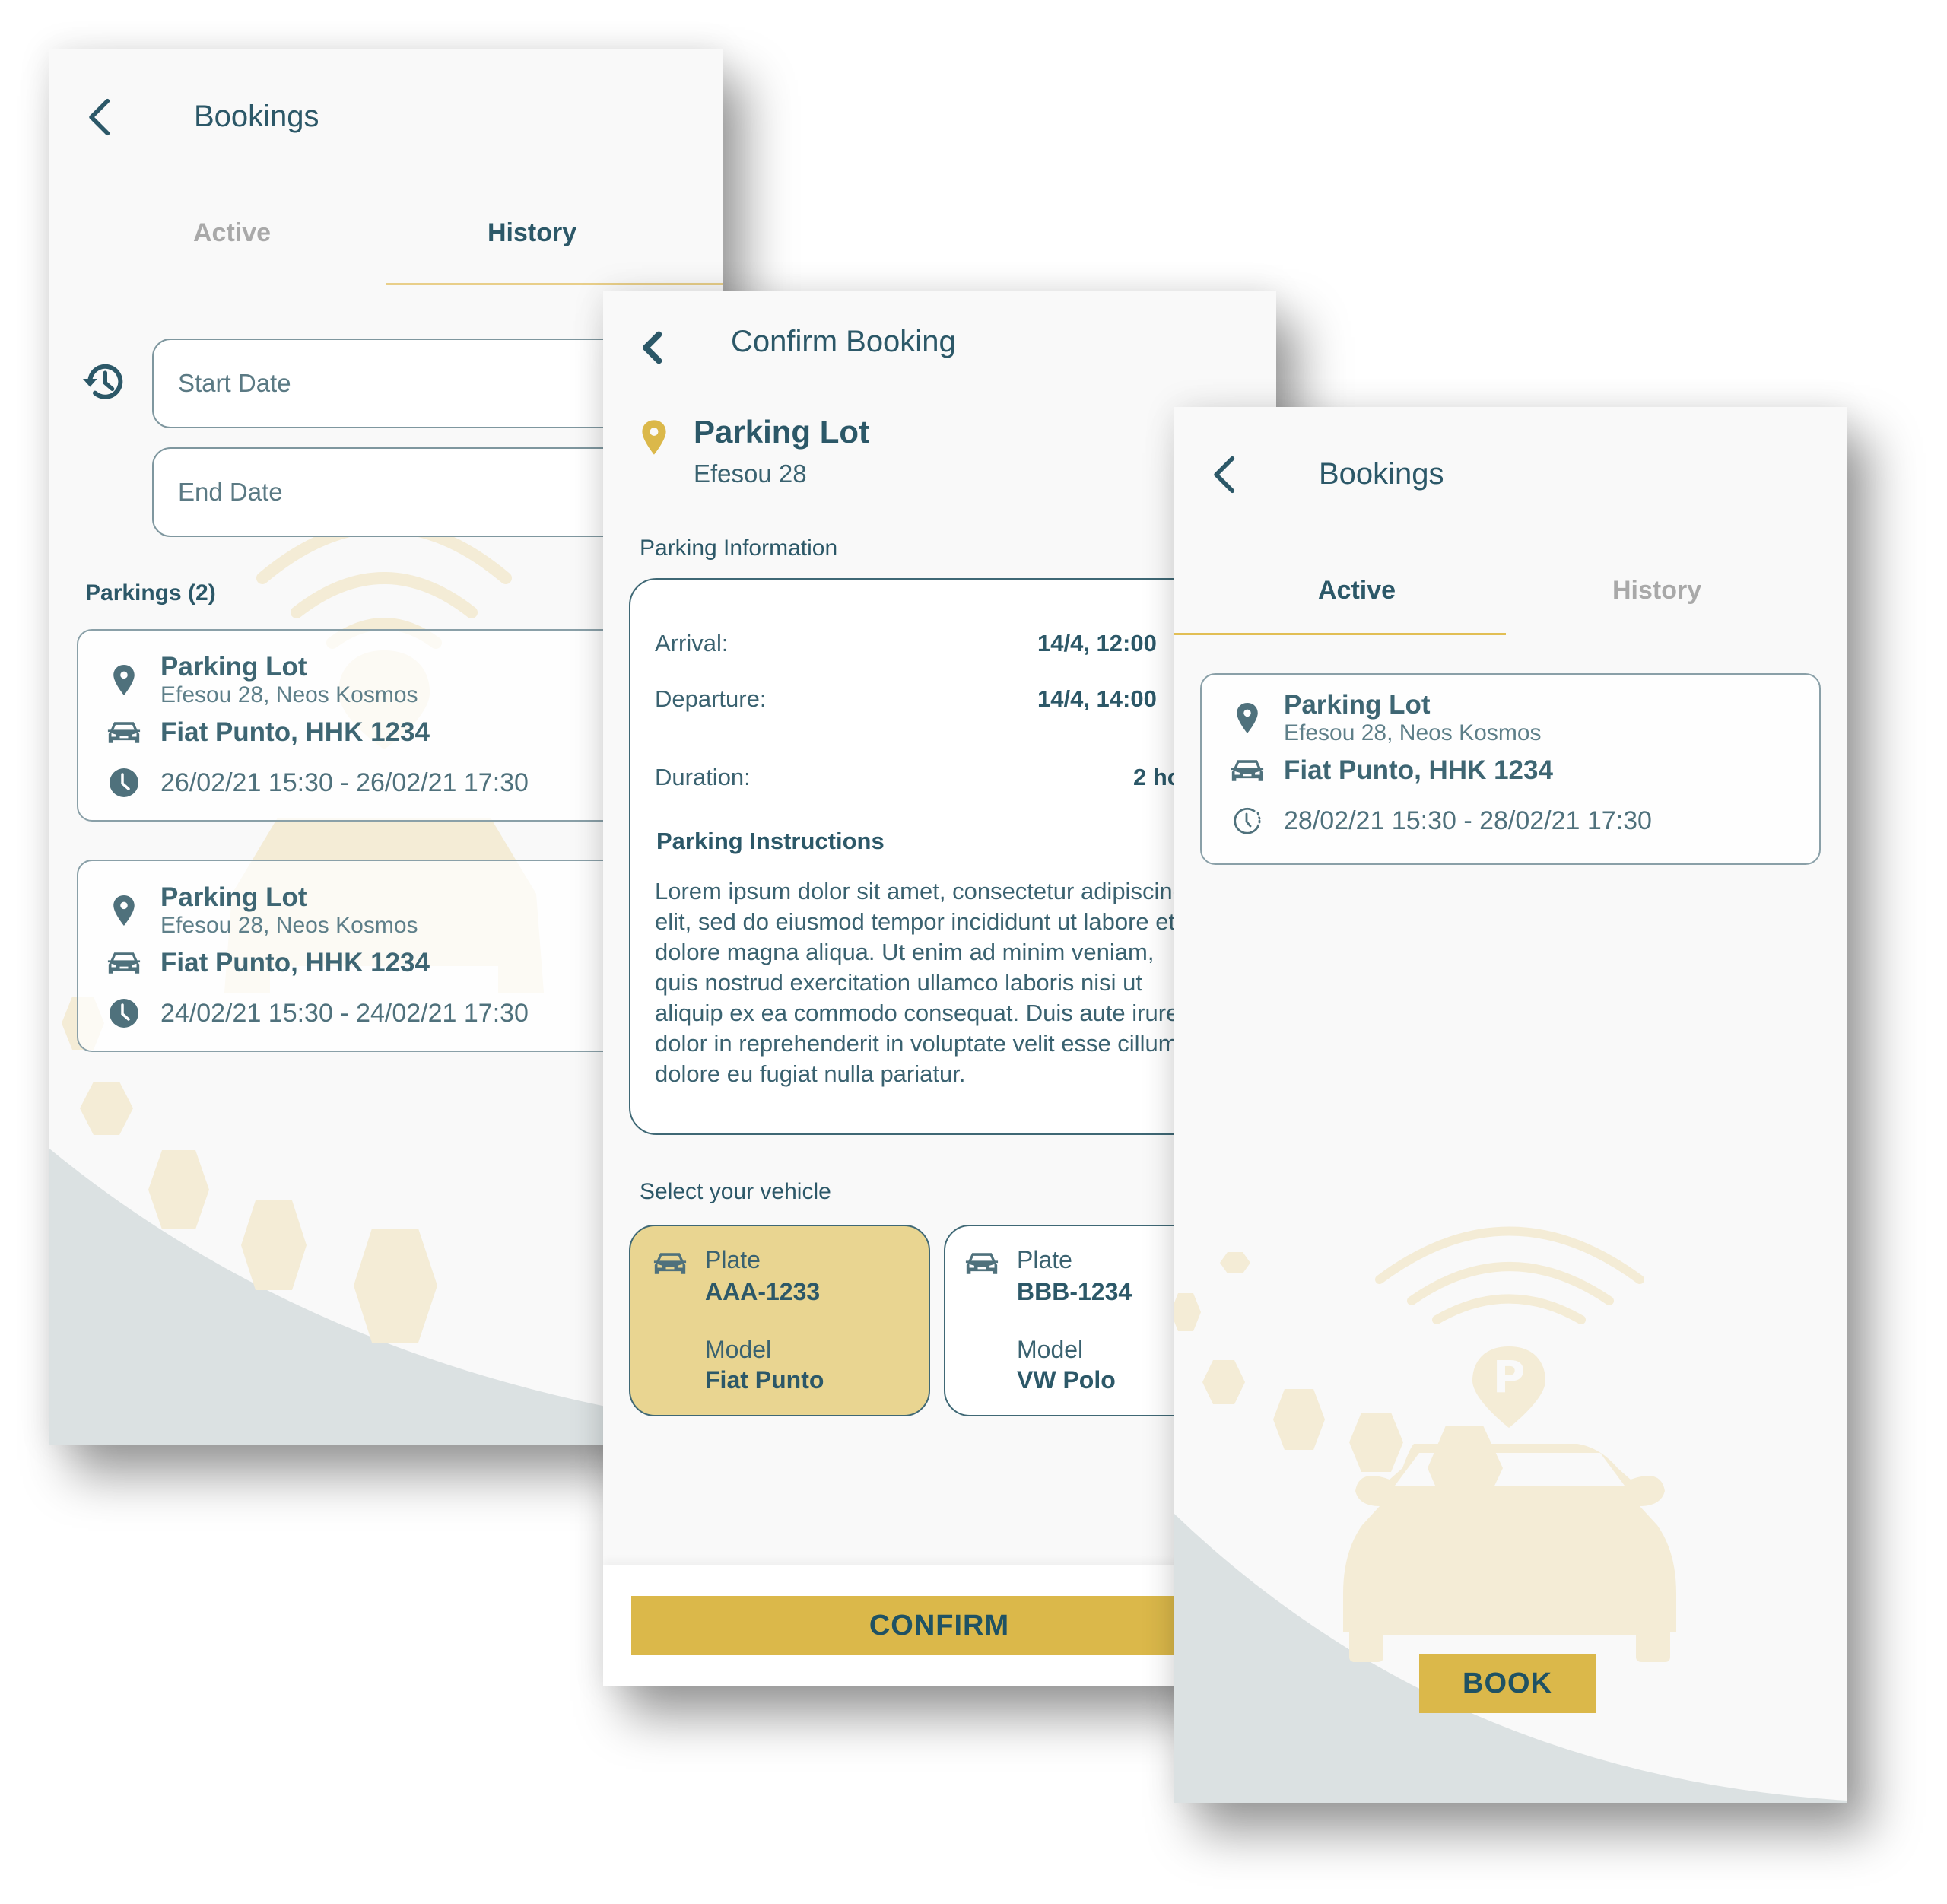 Image resolution: width=1947 pixels, height=1904 pixels. I want to click on plate-value: BBB-1234, so click(1074, 1291).